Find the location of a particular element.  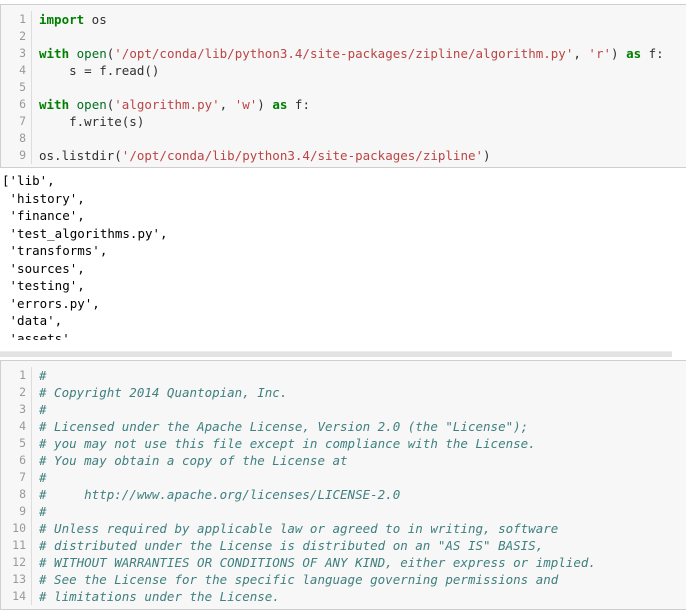

line-number-2-4: 4 is located at coordinates (22, 426).